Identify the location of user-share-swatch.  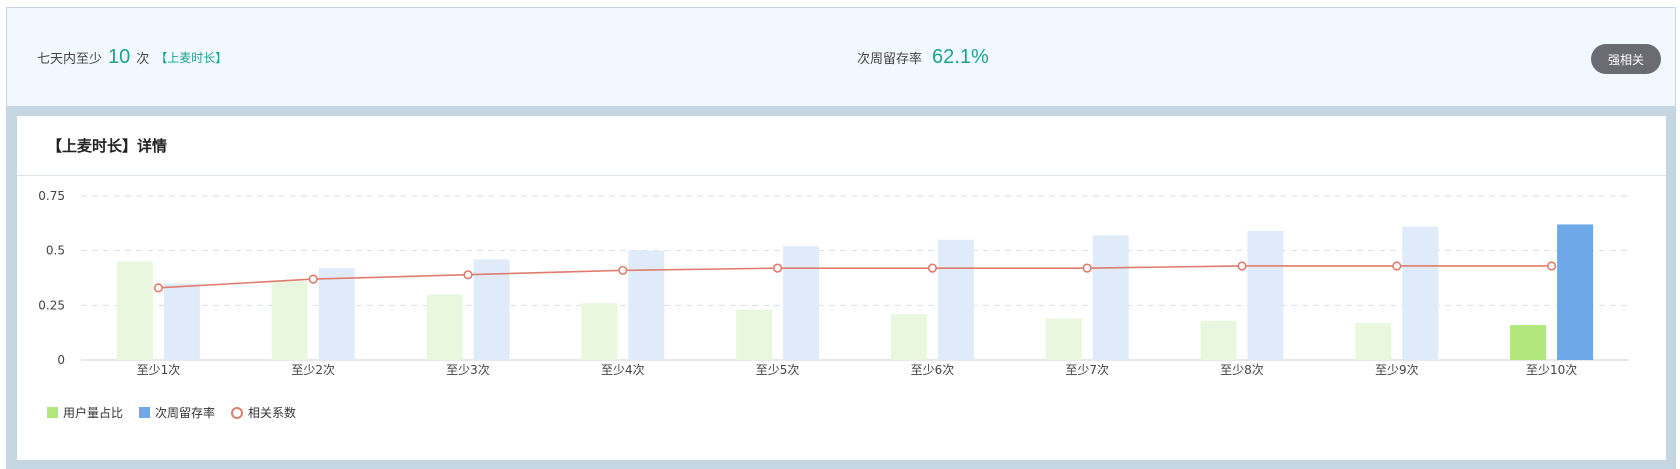
(52, 412).